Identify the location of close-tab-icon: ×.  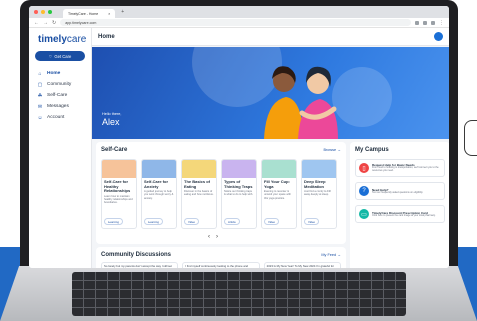
(109, 14).